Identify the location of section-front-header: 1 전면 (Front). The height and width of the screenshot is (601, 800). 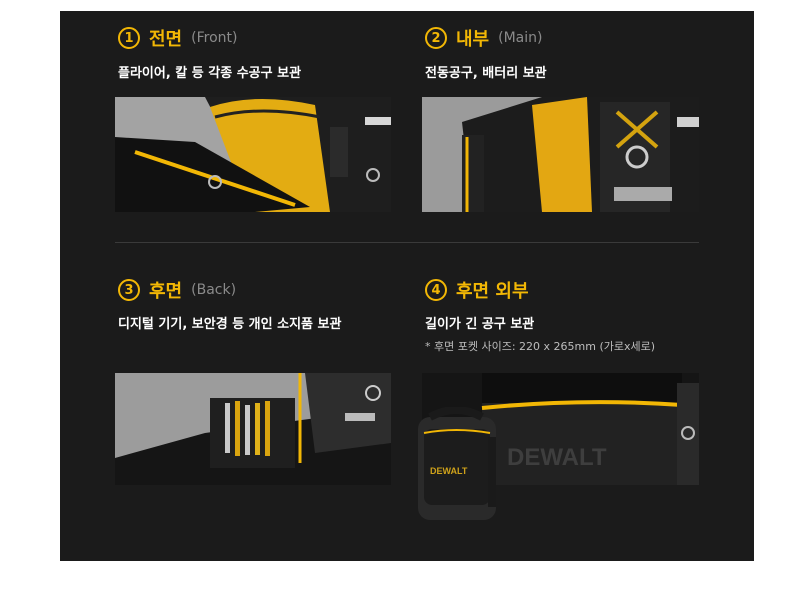
(177, 38).